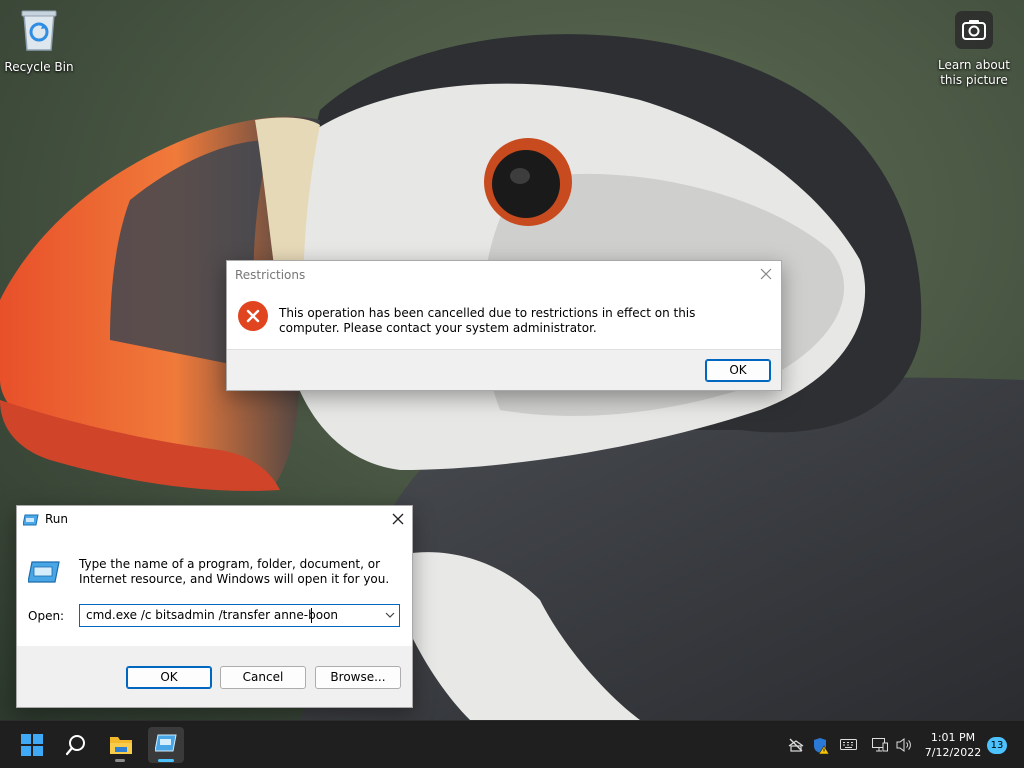  What do you see at coordinates (76, 745) in the screenshot?
I see `search-button` at bounding box center [76, 745].